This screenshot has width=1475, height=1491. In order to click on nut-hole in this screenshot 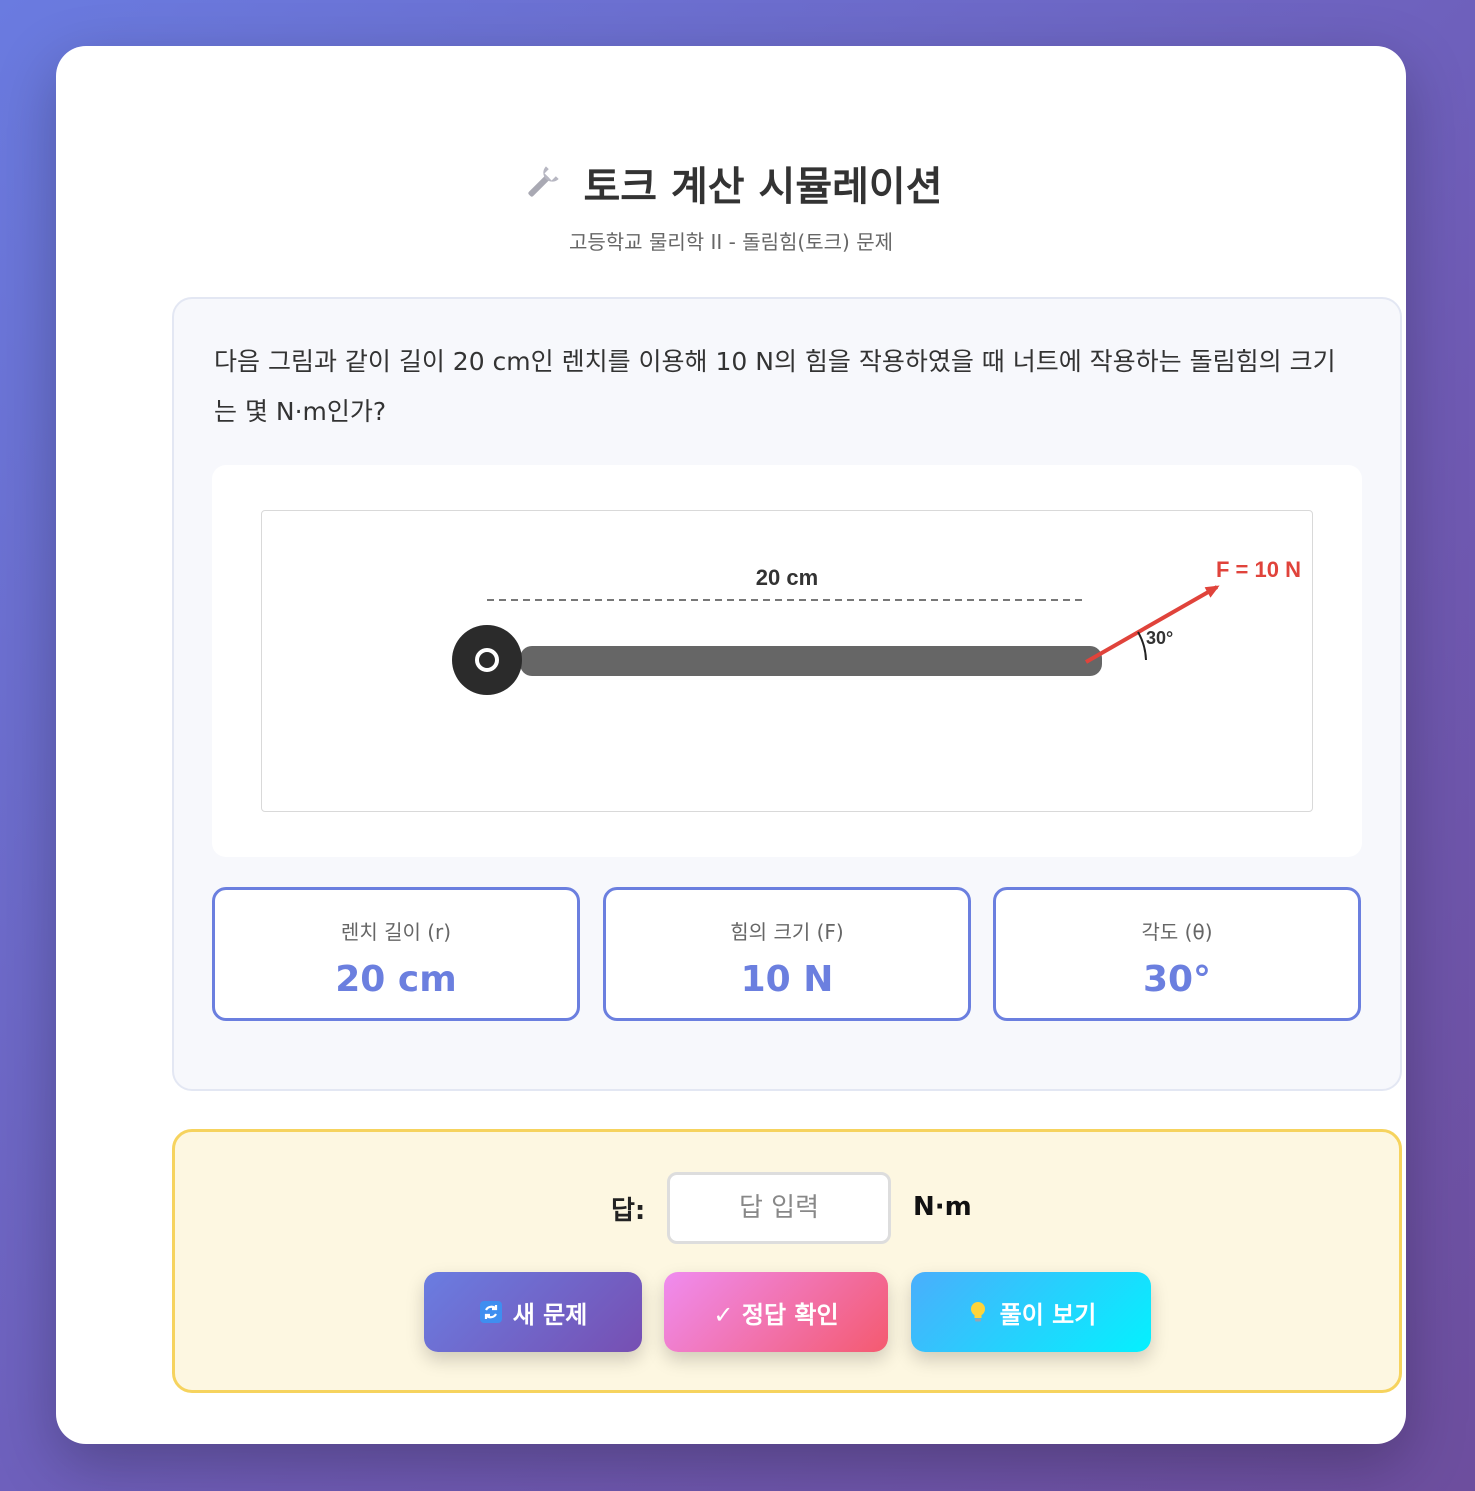, I will do `click(487, 660)`.